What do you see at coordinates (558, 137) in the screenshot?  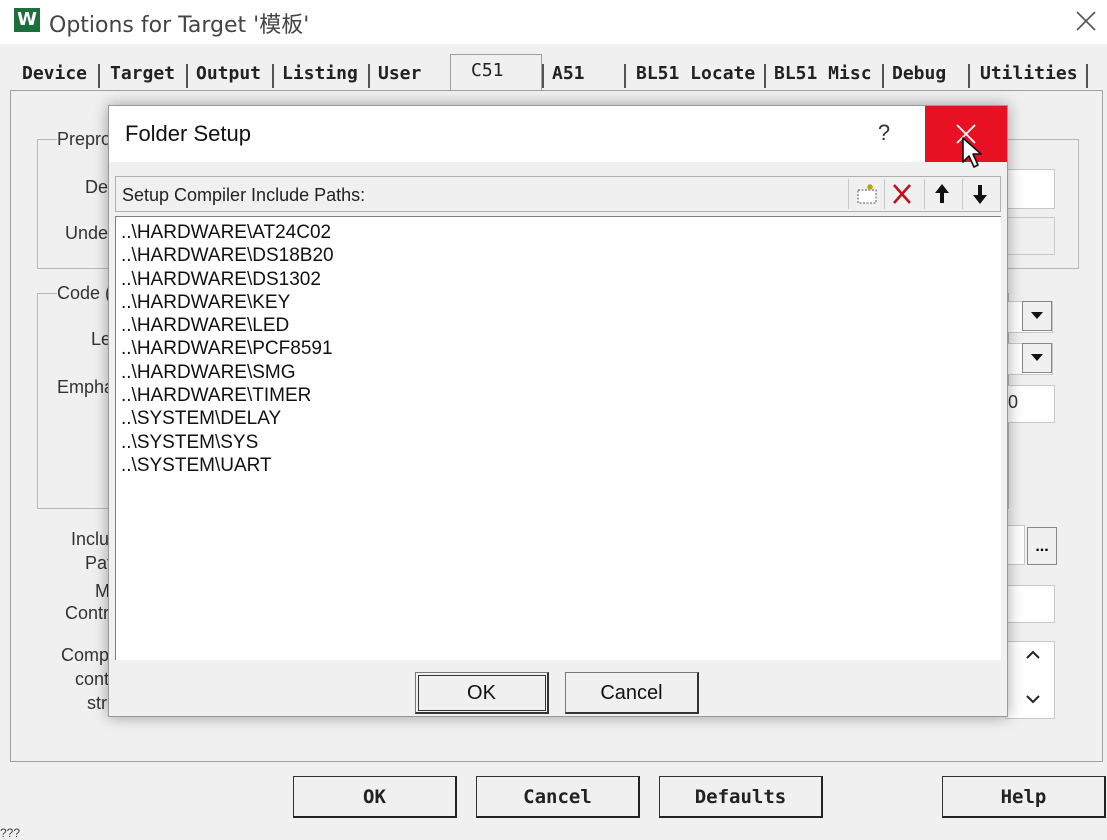 I see `dialog-titlebar: Folder Setup ?` at bounding box center [558, 137].